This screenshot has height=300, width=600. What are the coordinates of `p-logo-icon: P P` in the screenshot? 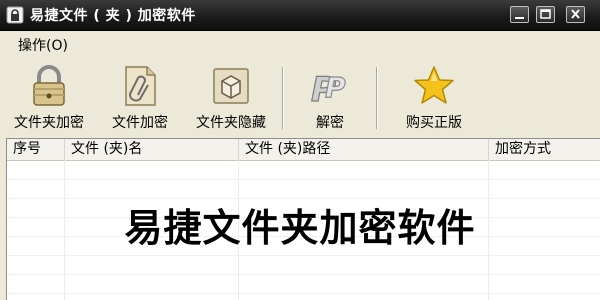 It's located at (328, 89).